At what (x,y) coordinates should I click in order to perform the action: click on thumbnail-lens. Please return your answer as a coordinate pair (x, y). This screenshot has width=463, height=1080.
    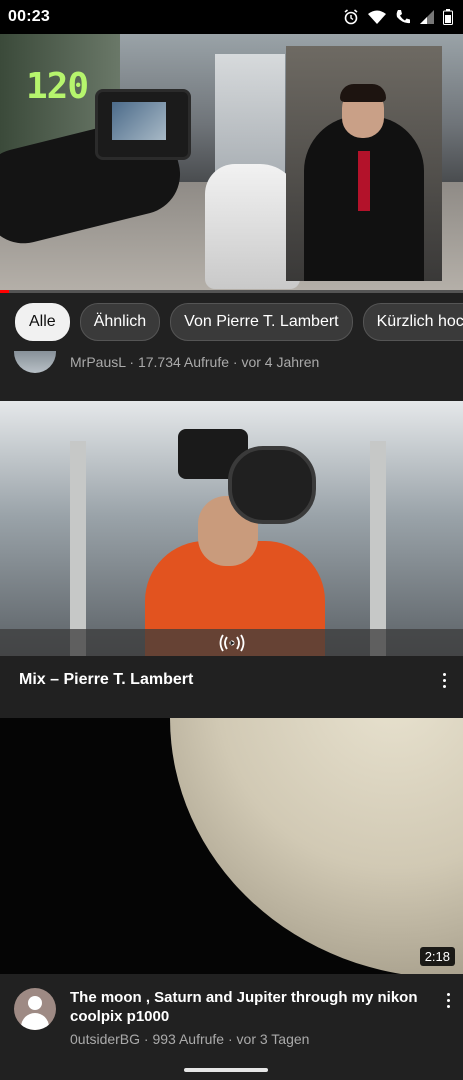
    Looking at the image, I should click on (272, 485).